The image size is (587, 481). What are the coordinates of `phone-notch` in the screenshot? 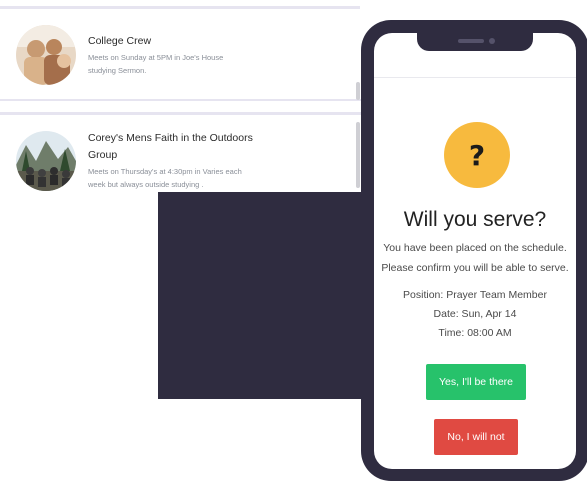 It's located at (475, 42).